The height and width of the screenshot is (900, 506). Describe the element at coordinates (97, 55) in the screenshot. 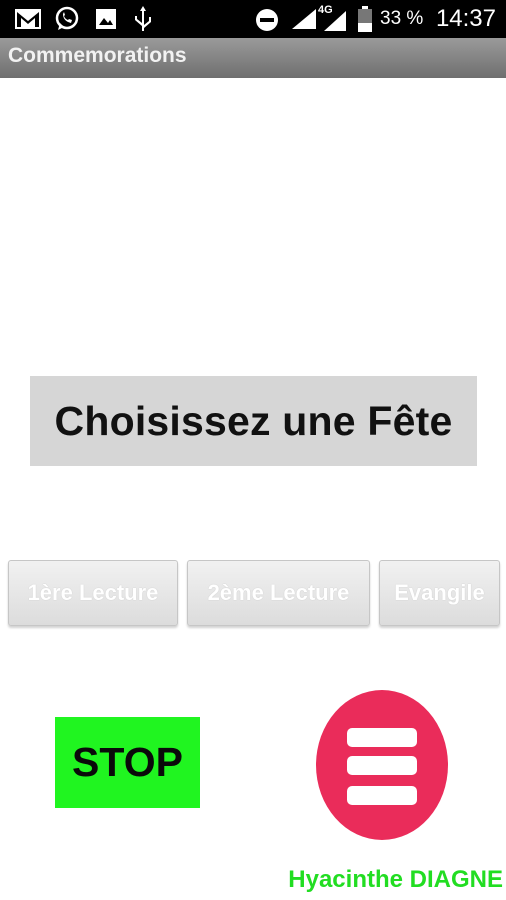

I see `app-title: Commemorations` at that location.